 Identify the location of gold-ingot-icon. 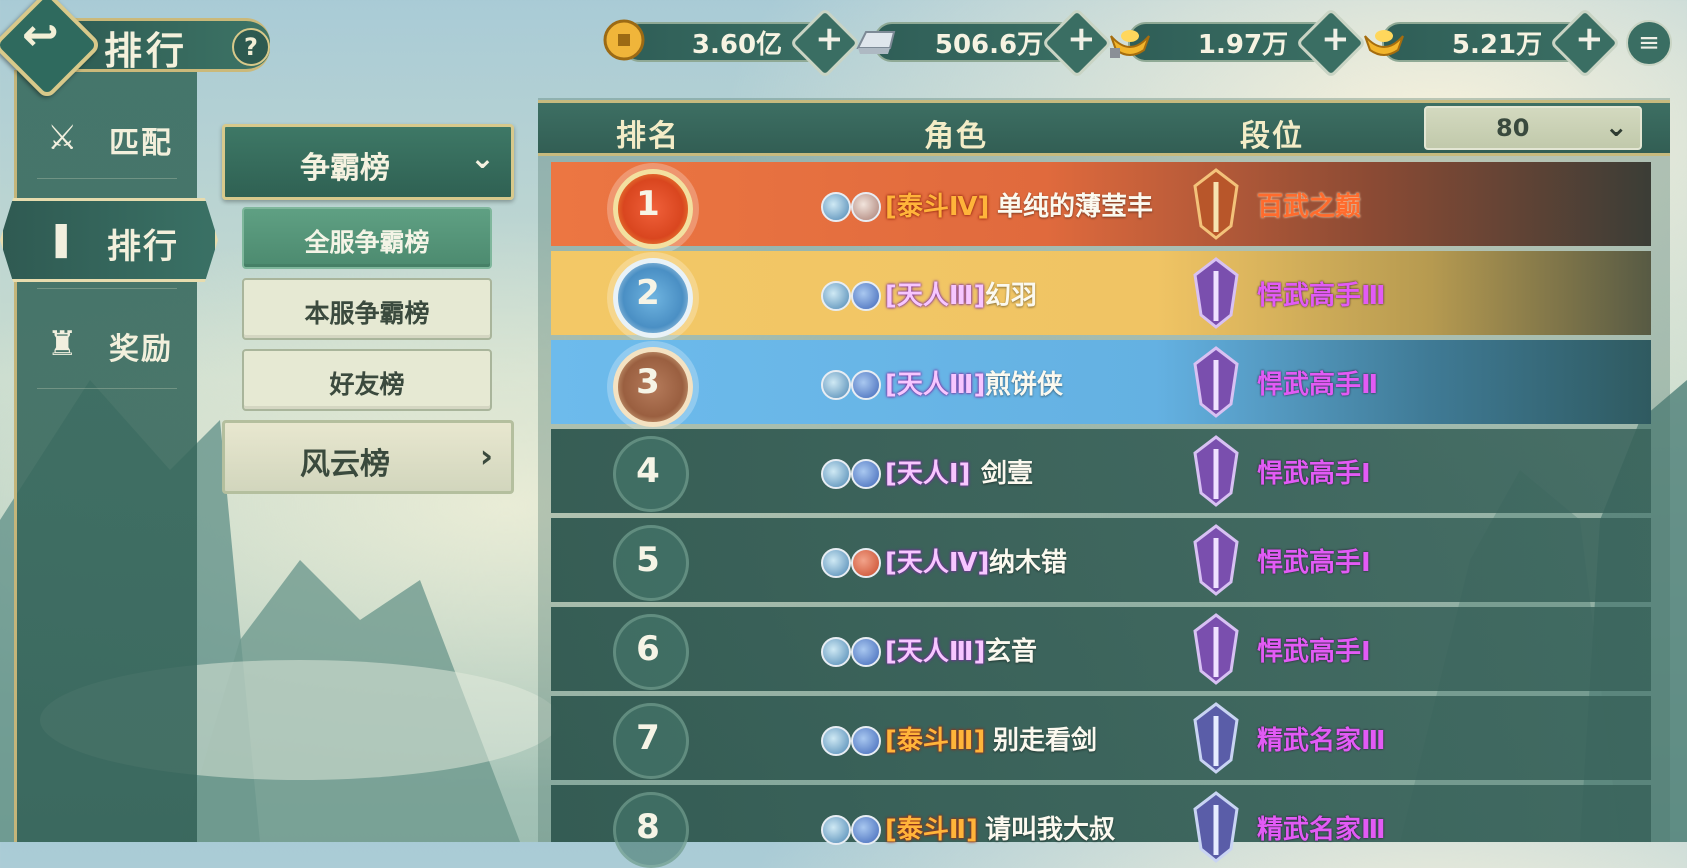
(1384, 43).